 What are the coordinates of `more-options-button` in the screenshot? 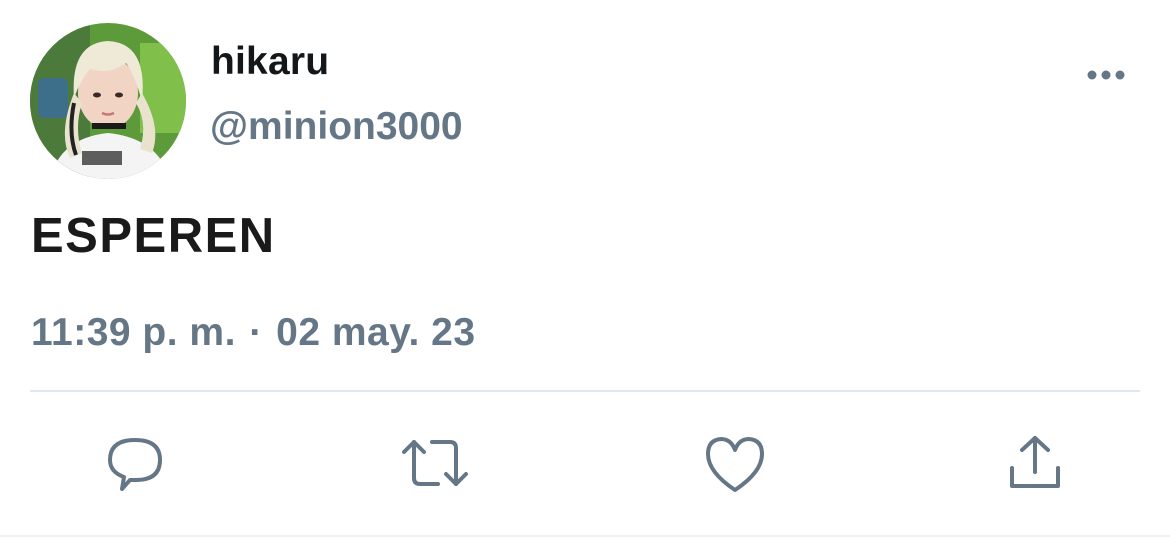 It's located at (1107, 75).